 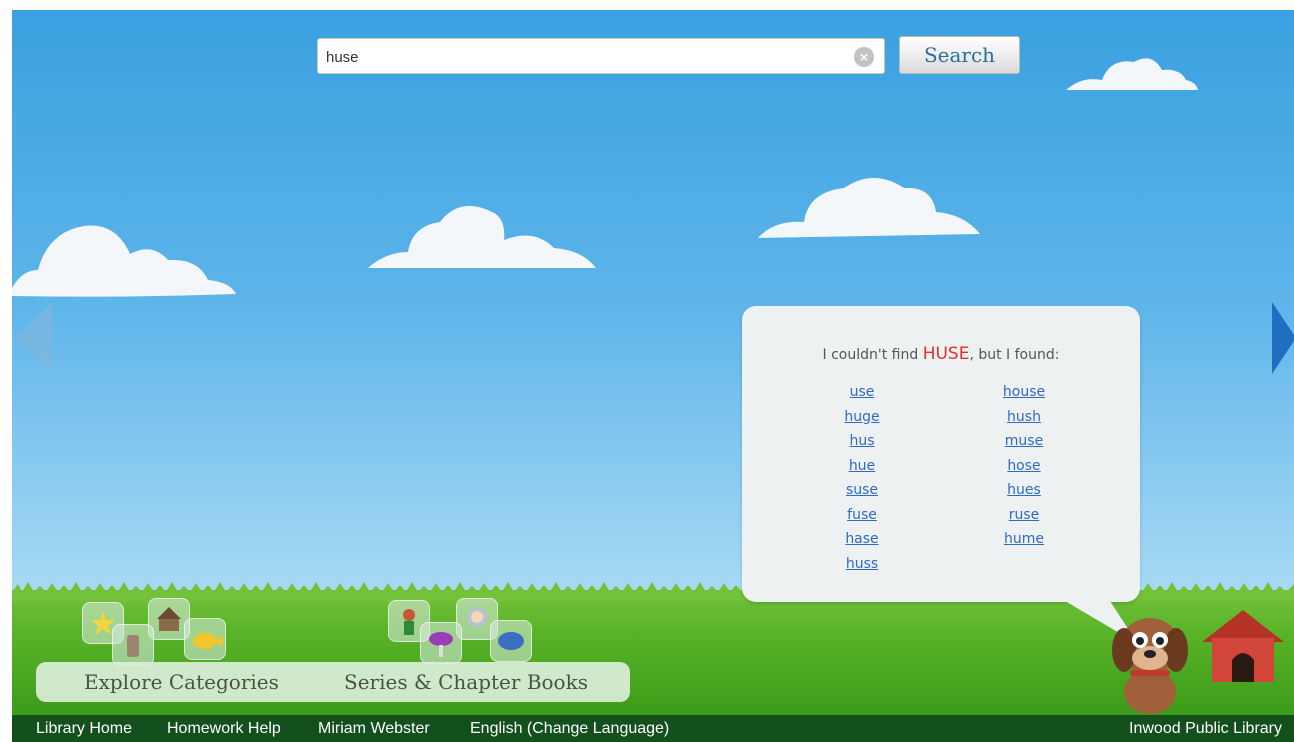 What do you see at coordinates (959, 55) in the screenshot?
I see `search-button: Search` at bounding box center [959, 55].